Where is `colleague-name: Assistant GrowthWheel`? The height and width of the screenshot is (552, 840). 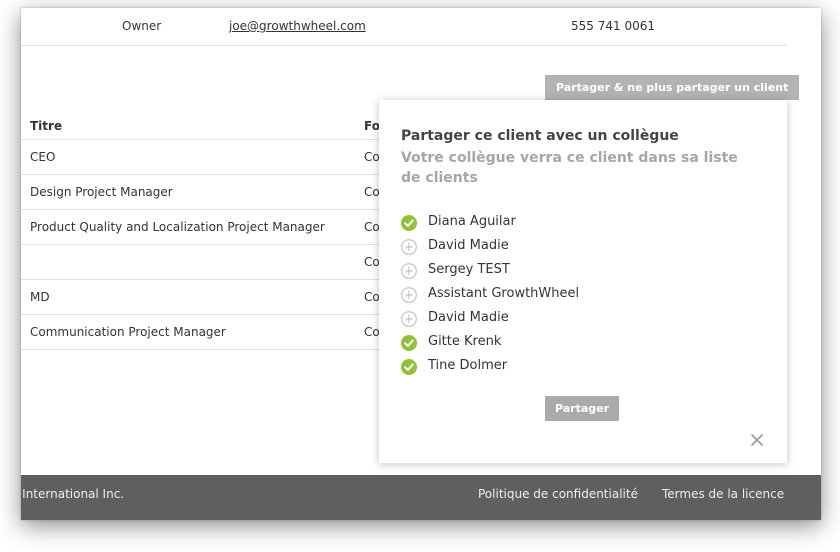 colleague-name: Assistant GrowthWheel is located at coordinates (504, 293).